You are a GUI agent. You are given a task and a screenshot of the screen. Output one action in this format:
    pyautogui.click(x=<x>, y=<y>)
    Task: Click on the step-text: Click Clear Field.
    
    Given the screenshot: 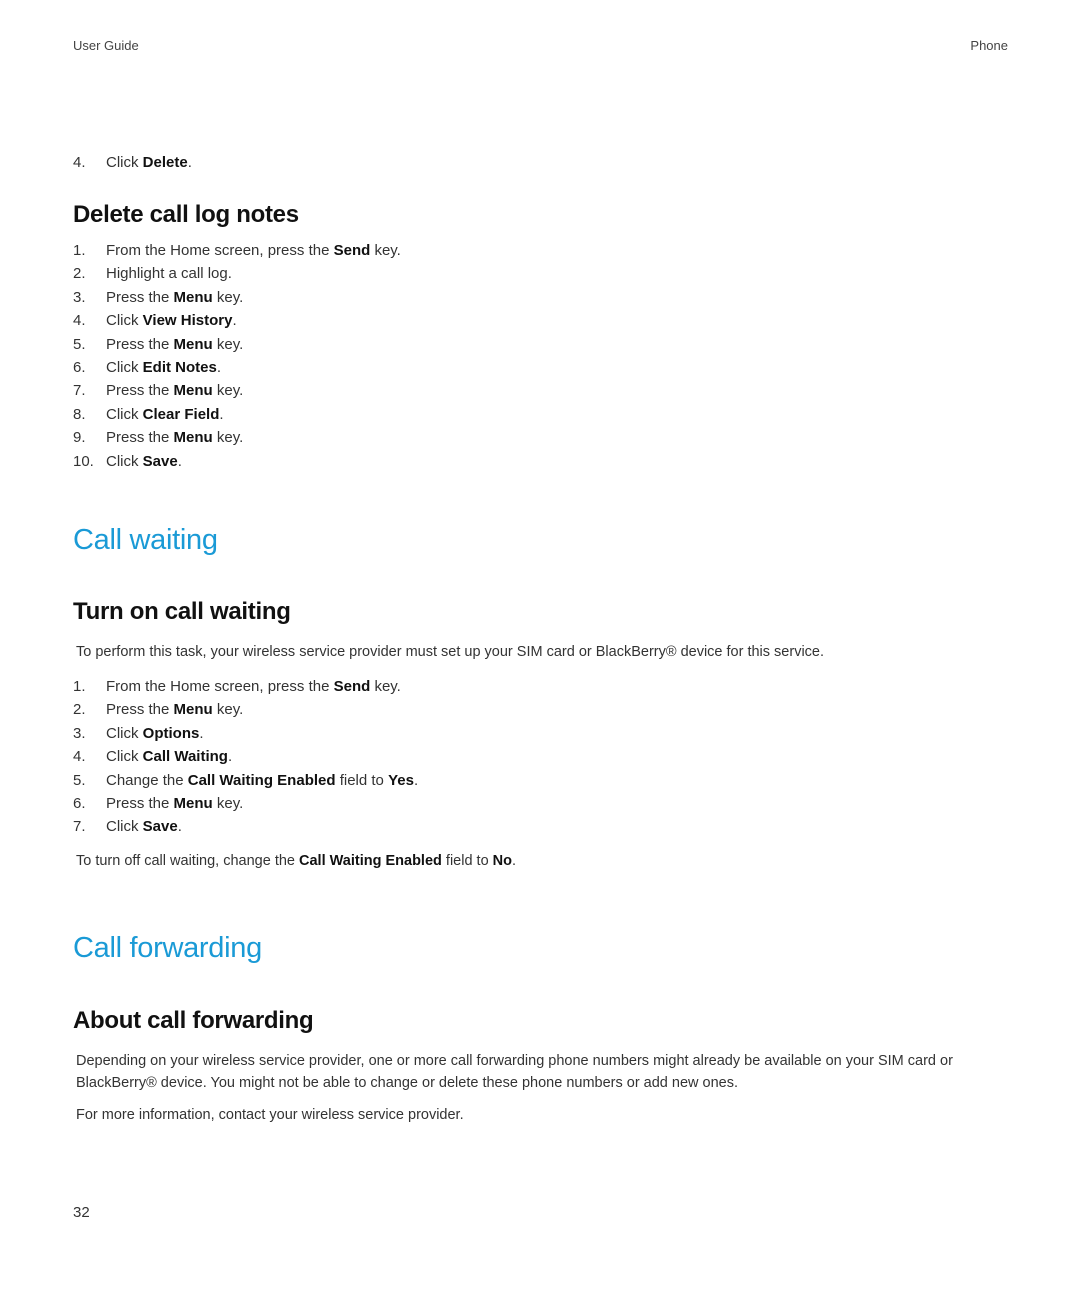 What is the action you would take?
    pyautogui.click(x=165, y=414)
    